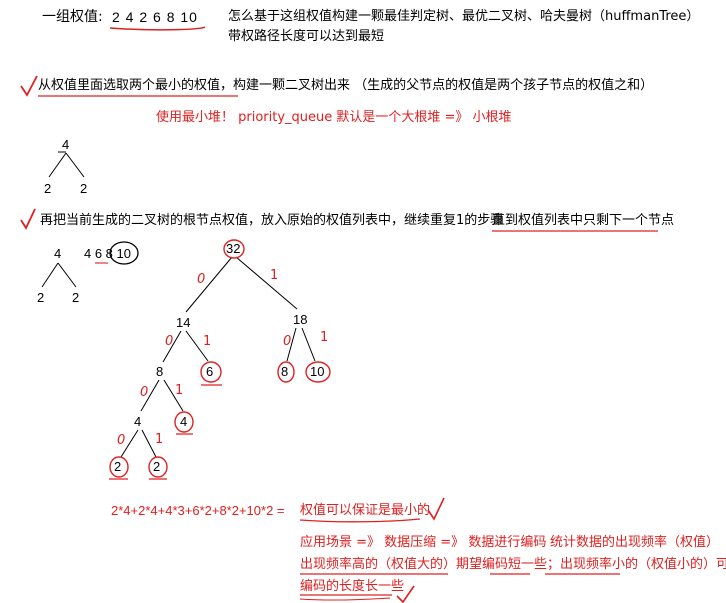 The width and height of the screenshot is (726, 603). What do you see at coordinates (66, 164) in the screenshot?
I see `small-tree-edges` at bounding box center [66, 164].